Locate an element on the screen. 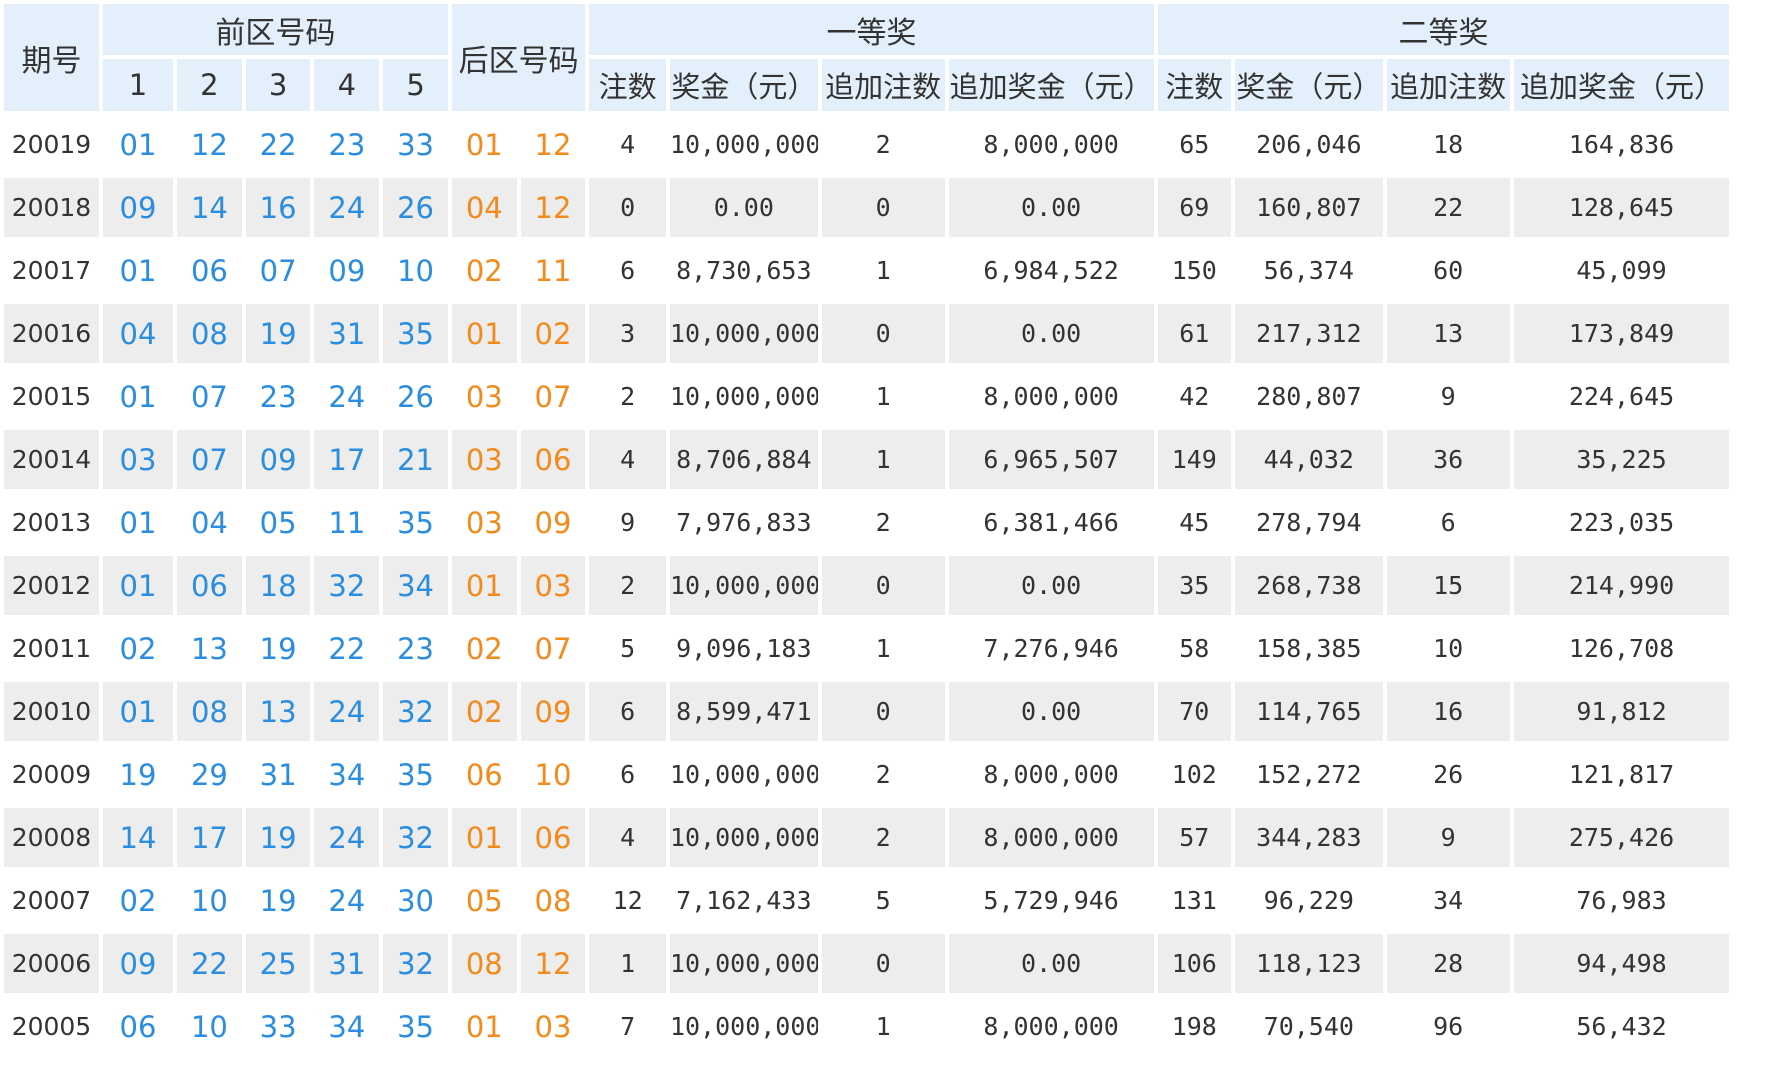 The width and height of the screenshot is (1772, 1074). back-number: 06 is located at coordinates (553, 459).